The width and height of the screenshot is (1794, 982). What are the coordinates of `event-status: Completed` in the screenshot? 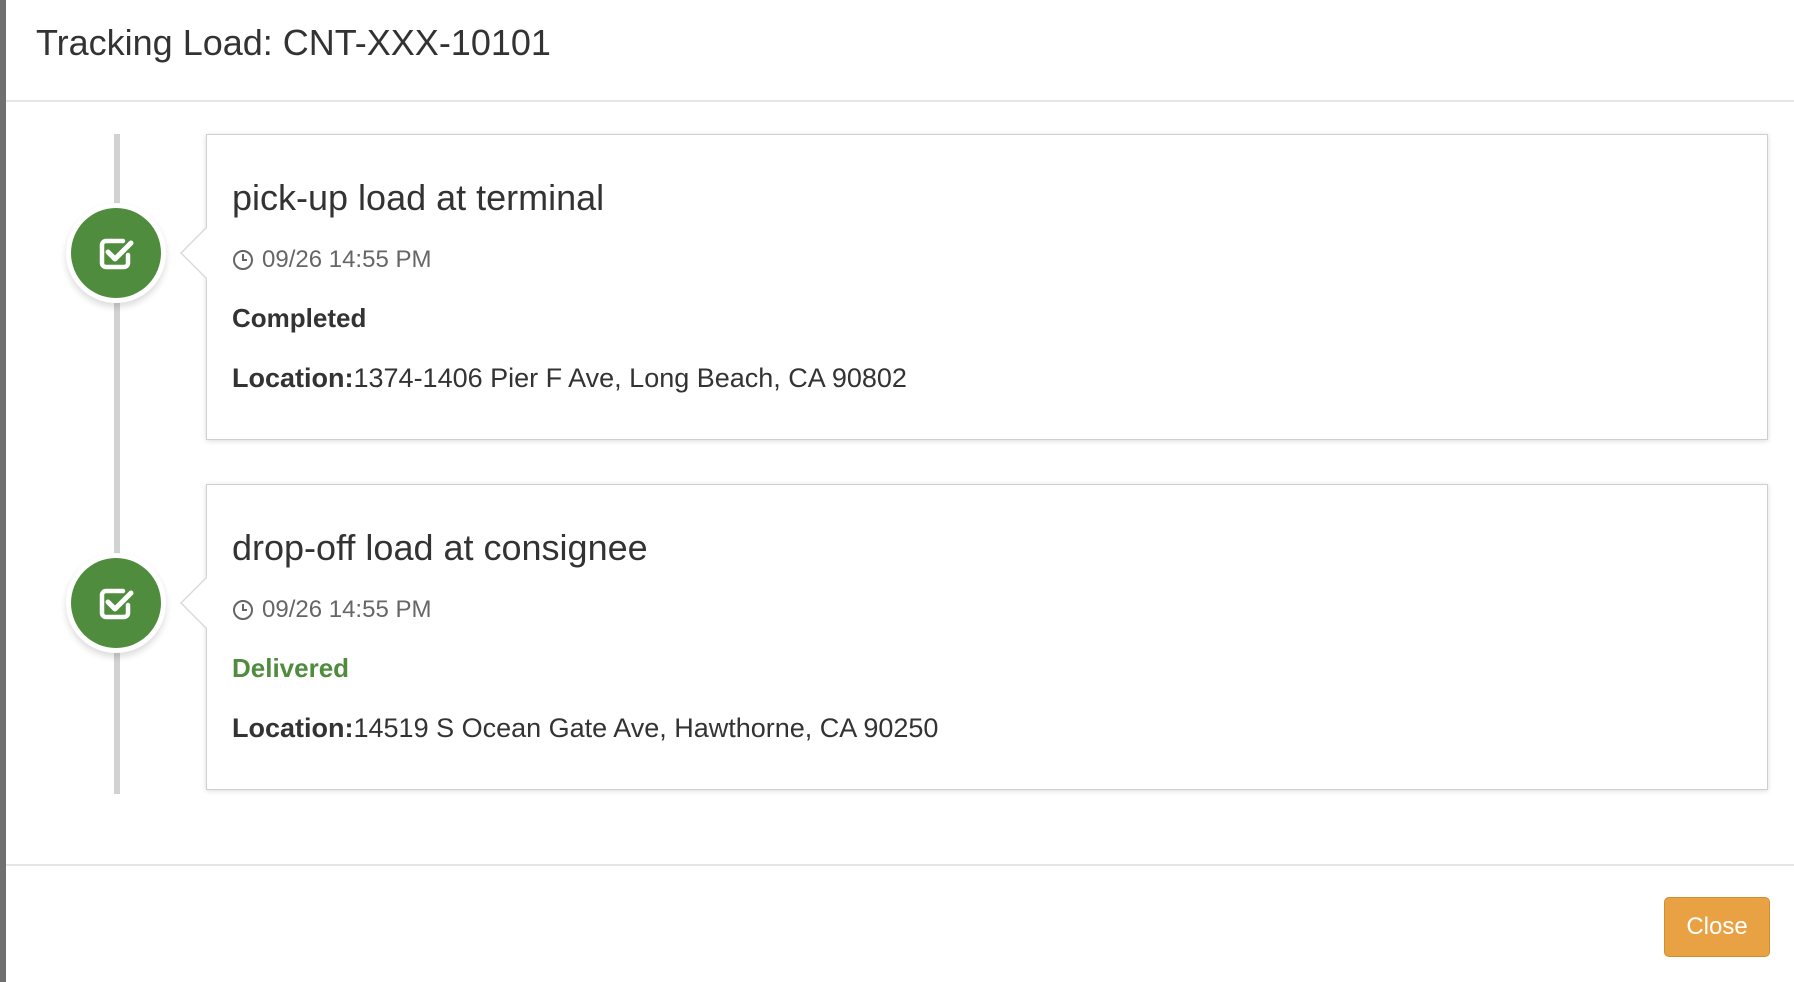 It's located at (299, 318).